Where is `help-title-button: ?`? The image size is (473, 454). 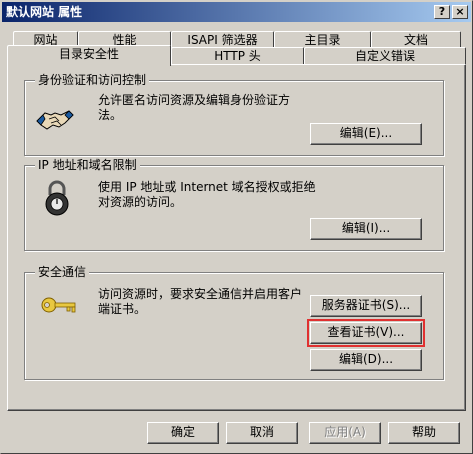
help-title-button: ? is located at coordinates (442, 12).